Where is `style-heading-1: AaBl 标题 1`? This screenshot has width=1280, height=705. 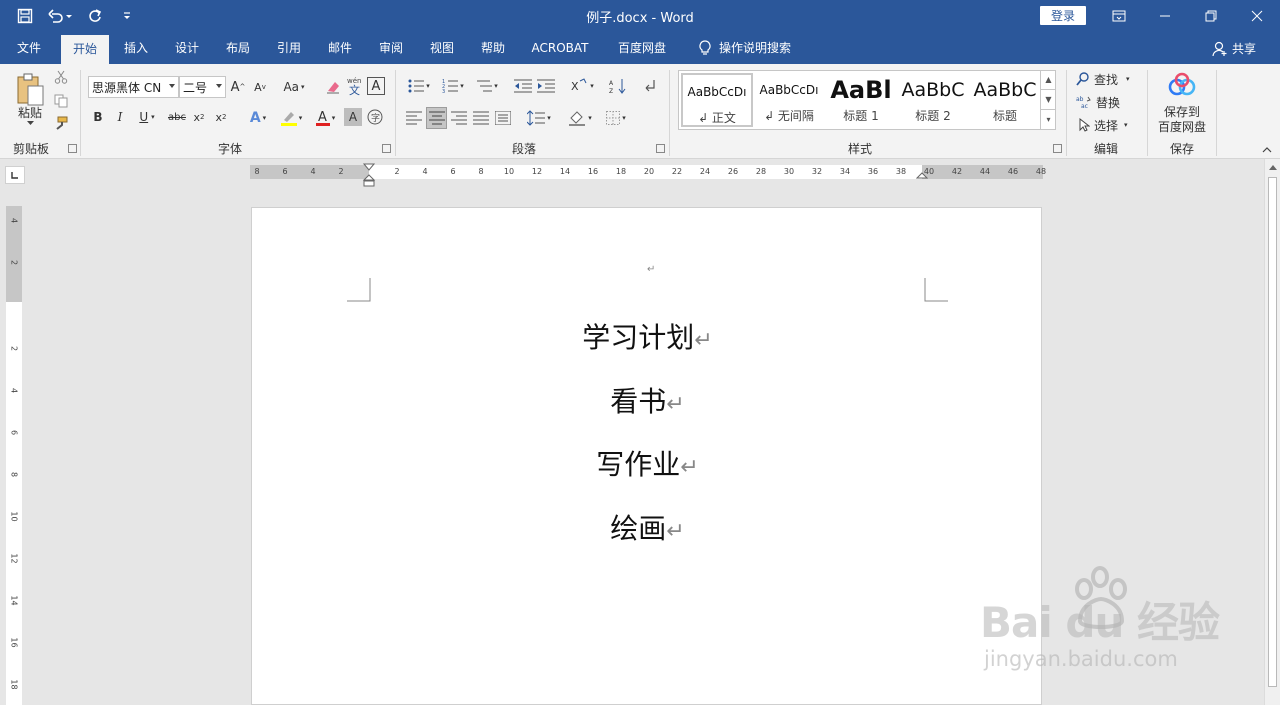 style-heading-1: AaBl 标题 1 is located at coordinates (861, 100).